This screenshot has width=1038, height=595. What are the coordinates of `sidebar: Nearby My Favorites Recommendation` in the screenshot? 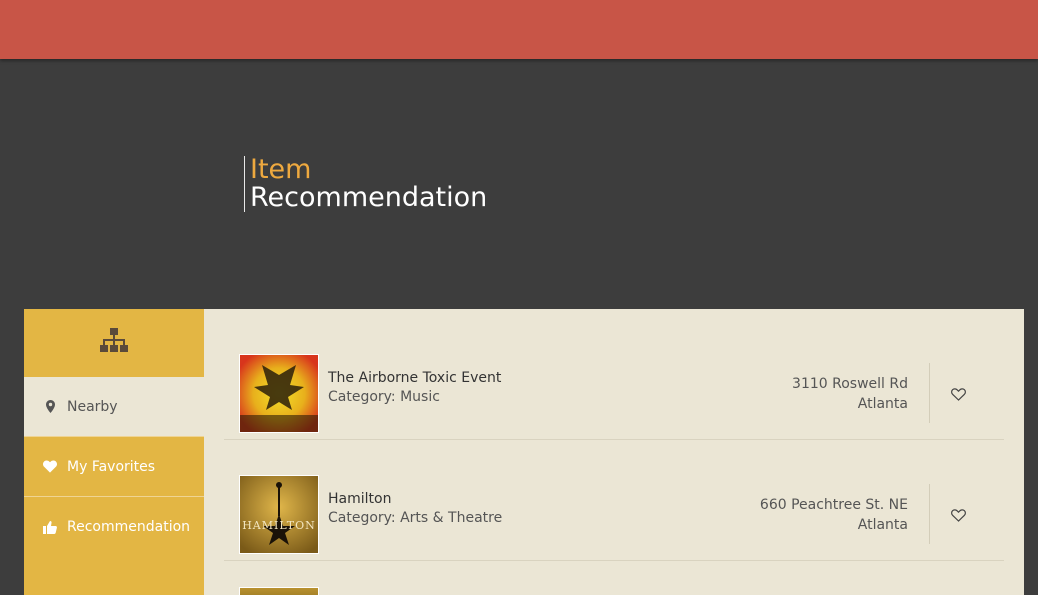 It's located at (114, 452).